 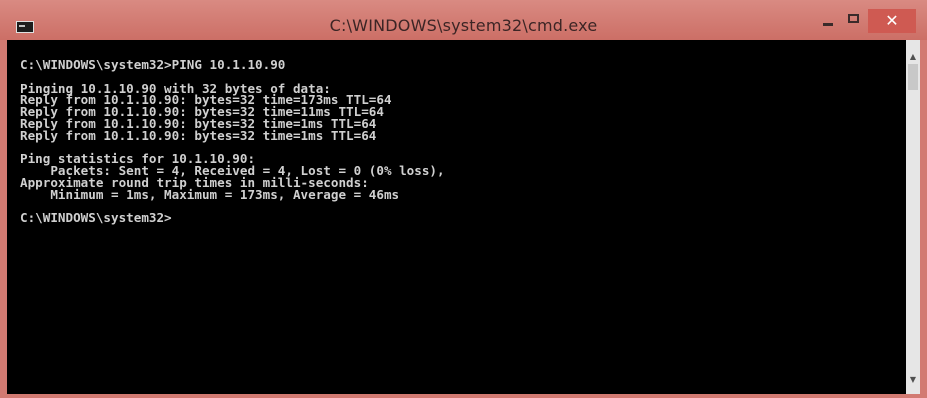 I want to click on console-line: C:\WINDOWS\system32>PING 10.1.10.90, so click(x=153, y=64).